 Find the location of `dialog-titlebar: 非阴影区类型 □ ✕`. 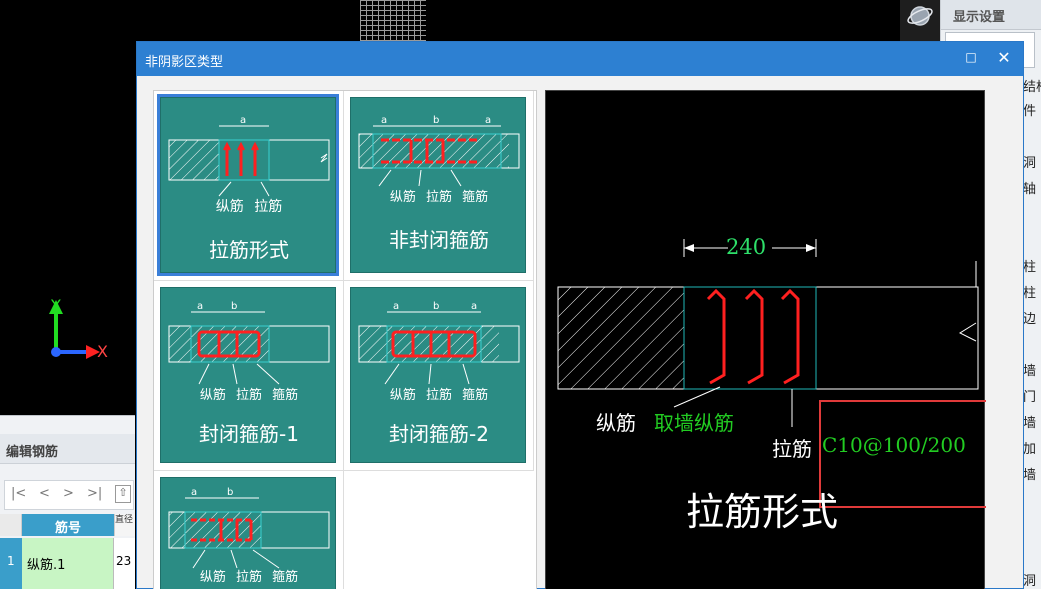

dialog-titlebar: 非阴影区类型 □ ✕ is located at coordinates (580, 59).